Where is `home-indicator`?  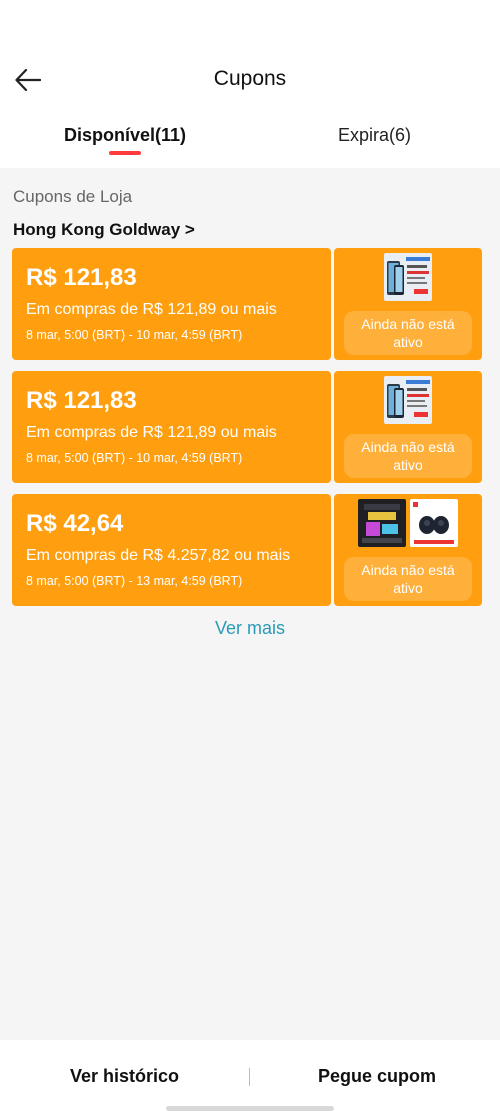
home-indicator is located at coordinates (250, 1108).